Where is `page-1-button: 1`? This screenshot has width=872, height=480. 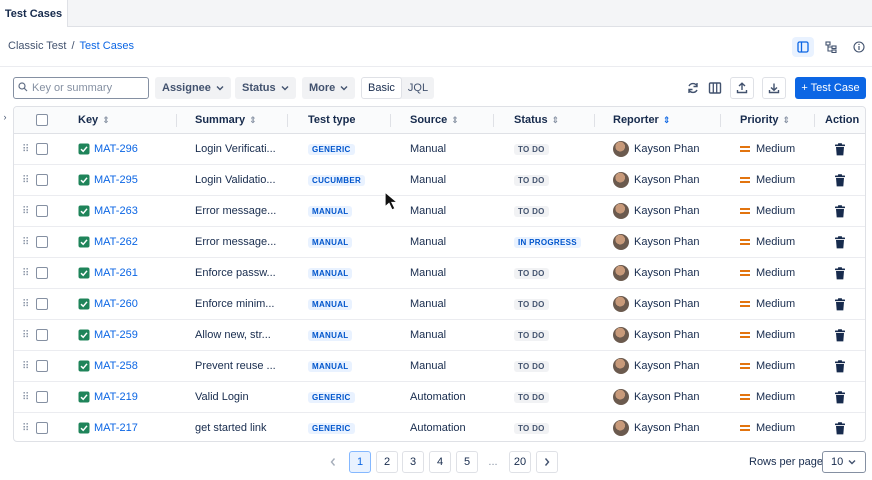 page-1-button: 1 is located at coordinates (360, 462).